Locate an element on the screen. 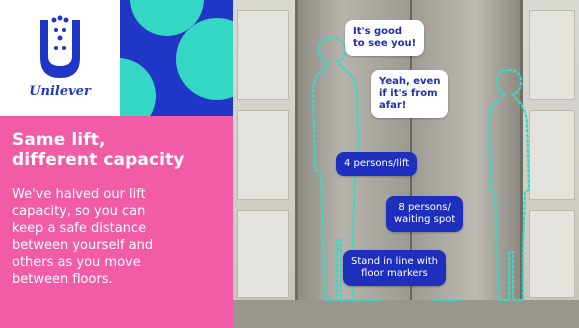  decorative-circles is located at coordinates (176, 58).